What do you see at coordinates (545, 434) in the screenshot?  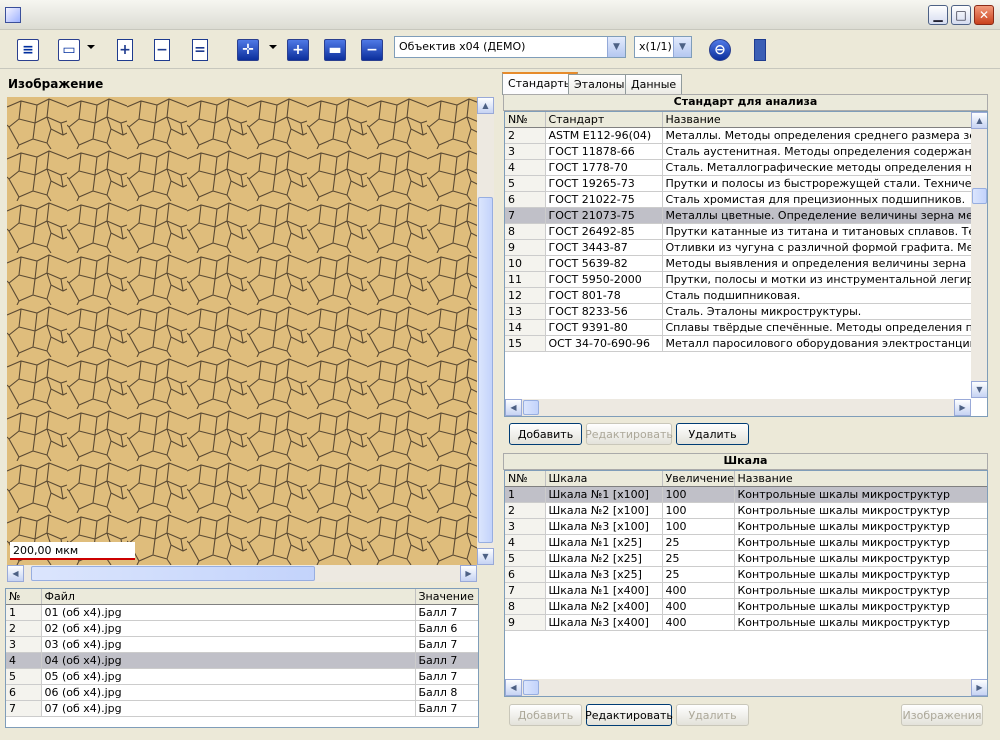 I see `standards-add-button: Добавить` at bounding box center [545, 434].